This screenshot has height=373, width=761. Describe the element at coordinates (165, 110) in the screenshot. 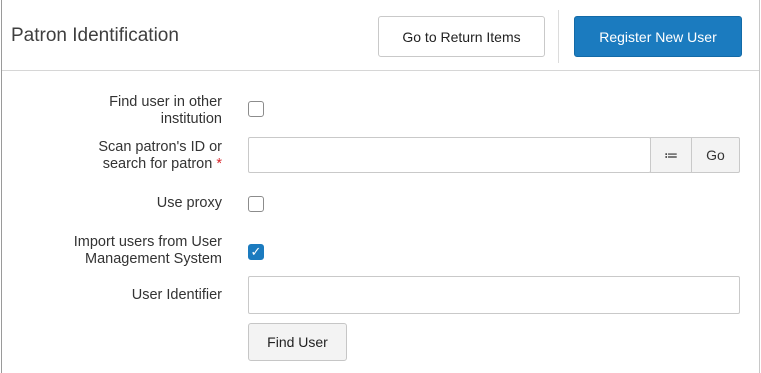

I see `find-other-institution-label-text: Find user in other institution` at that location.